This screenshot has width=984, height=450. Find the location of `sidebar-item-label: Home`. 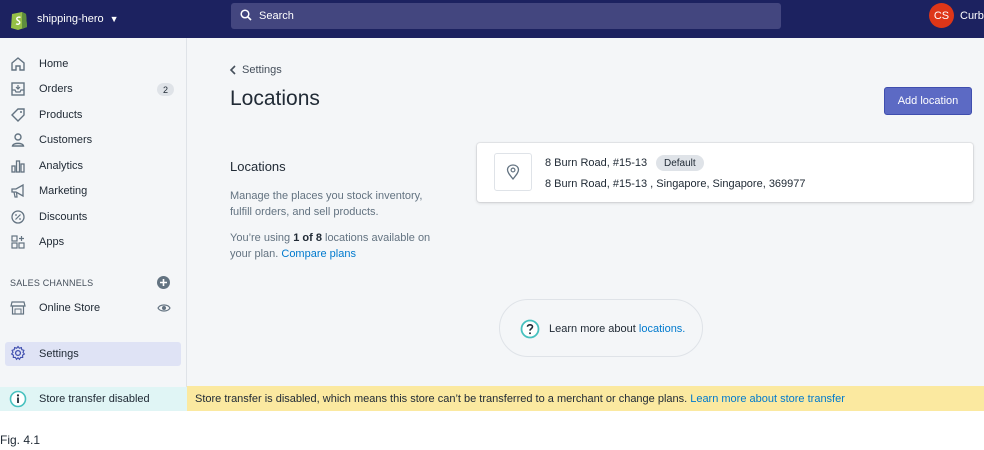

sidebar-item-label: Home is located at coordinates (54, 64).